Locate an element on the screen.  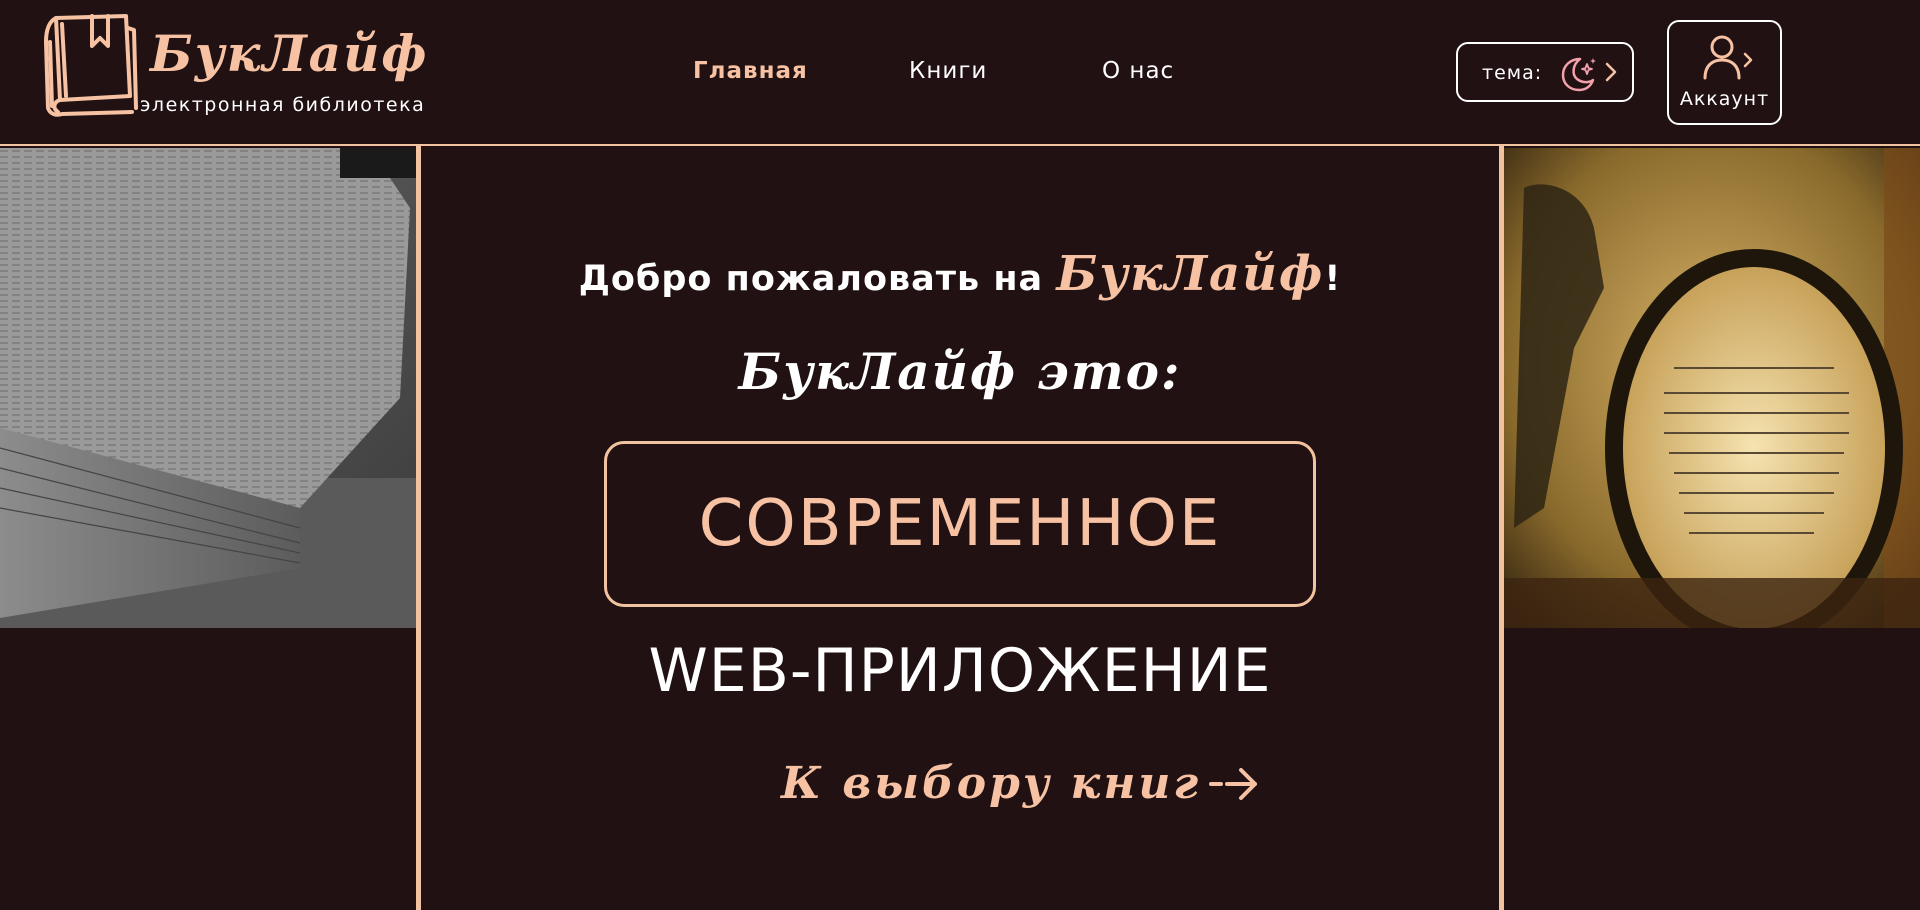
cta-label: К выбору книг is located at coordinates (991, 783).